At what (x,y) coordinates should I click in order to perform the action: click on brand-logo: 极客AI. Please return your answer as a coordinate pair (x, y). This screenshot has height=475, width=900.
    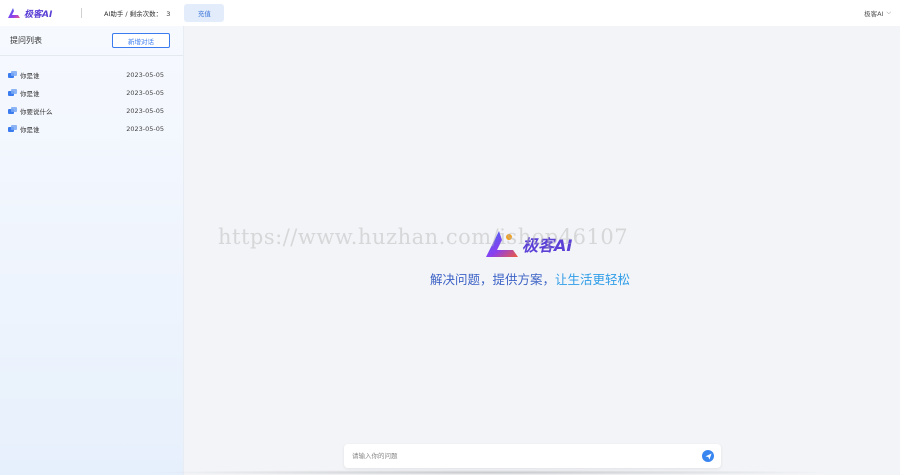
    Looking at the image, I should click on (37, 13).